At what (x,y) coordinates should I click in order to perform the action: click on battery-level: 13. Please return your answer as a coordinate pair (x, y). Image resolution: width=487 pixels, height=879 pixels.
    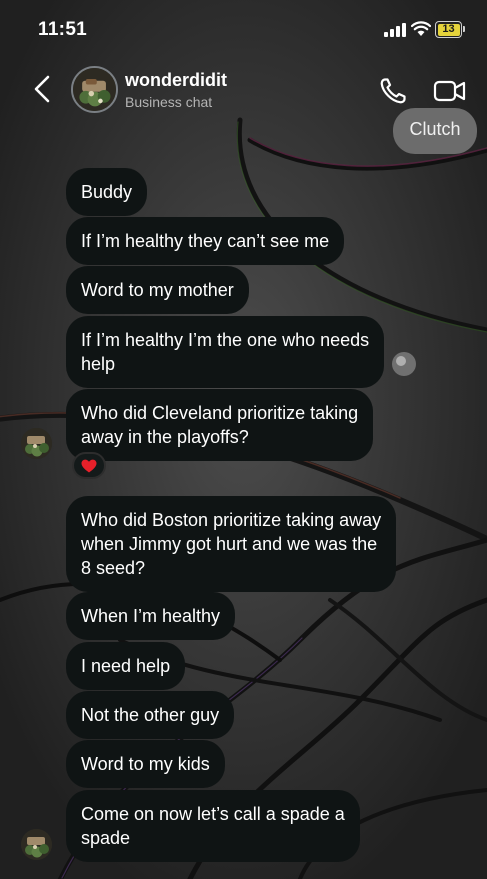
    Looking at the image, I should click on (448, 29).